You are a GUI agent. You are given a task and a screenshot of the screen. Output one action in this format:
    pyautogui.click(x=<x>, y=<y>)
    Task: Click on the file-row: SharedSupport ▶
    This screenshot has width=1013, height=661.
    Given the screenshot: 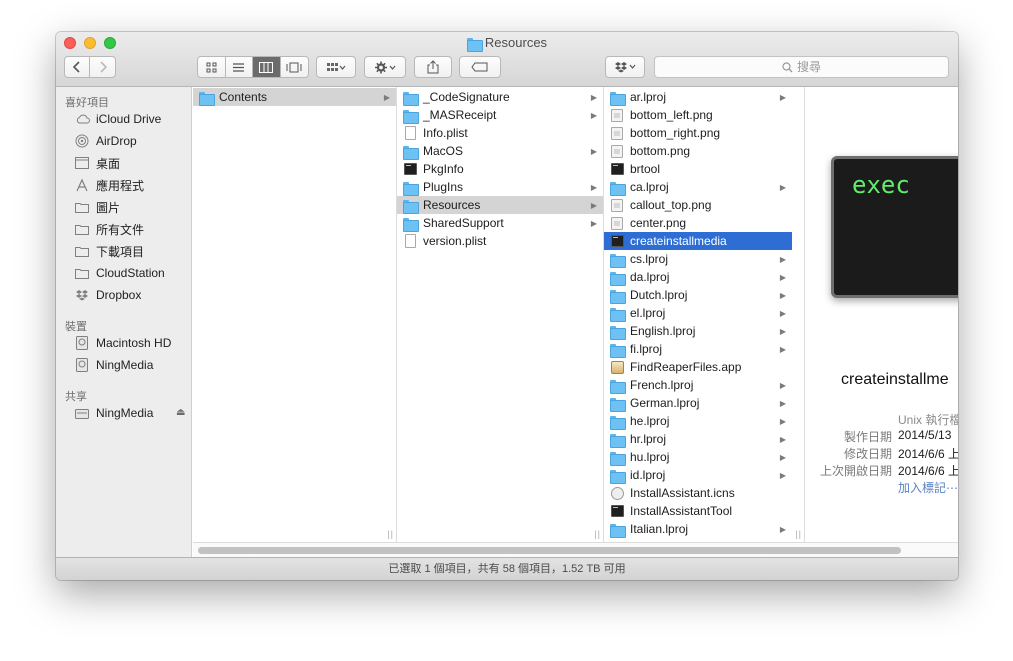 What is the action you would take?
    pyautogui.click(x=500, y=223)
    